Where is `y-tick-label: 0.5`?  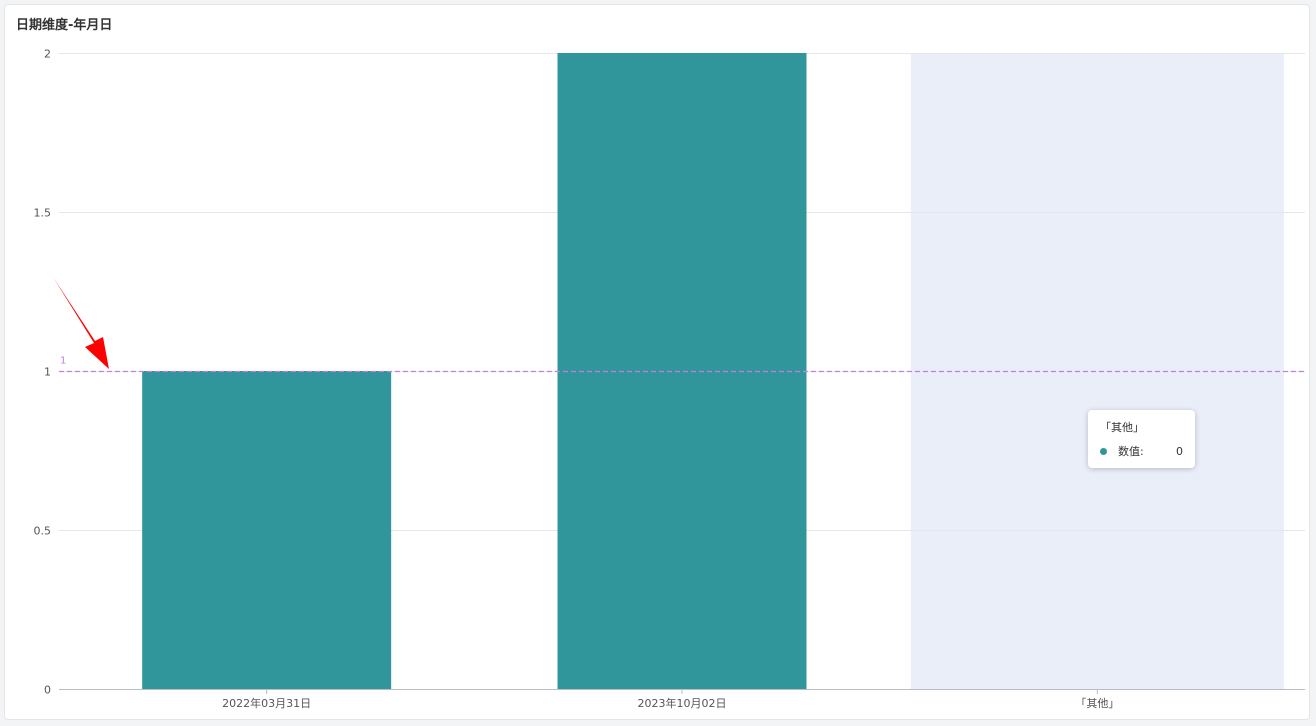
y-tick-label: 0.5 is located at coordinates (43, 531).